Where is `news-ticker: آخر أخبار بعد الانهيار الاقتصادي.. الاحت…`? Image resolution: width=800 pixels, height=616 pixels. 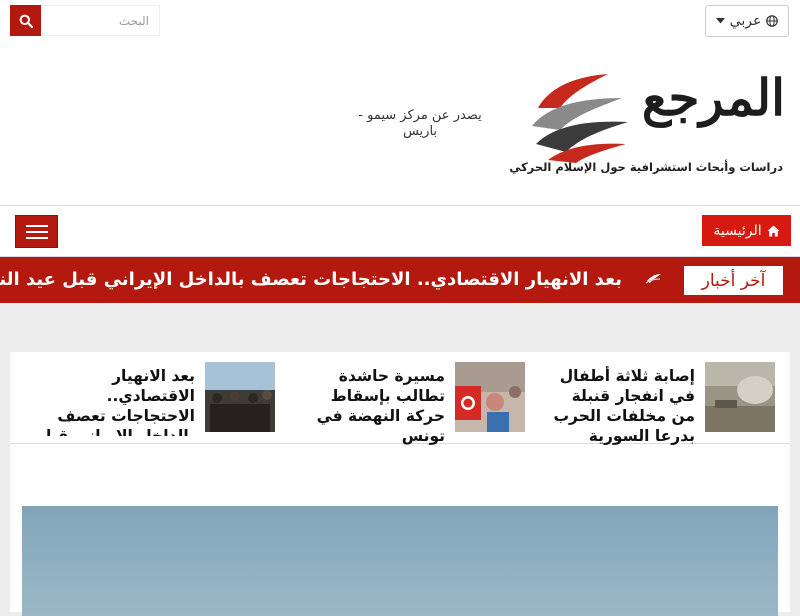
news-ticker: آخر أخبار بعد الانهيار الاقتصادي.. الاحت… is located at coordinates (400, 280).